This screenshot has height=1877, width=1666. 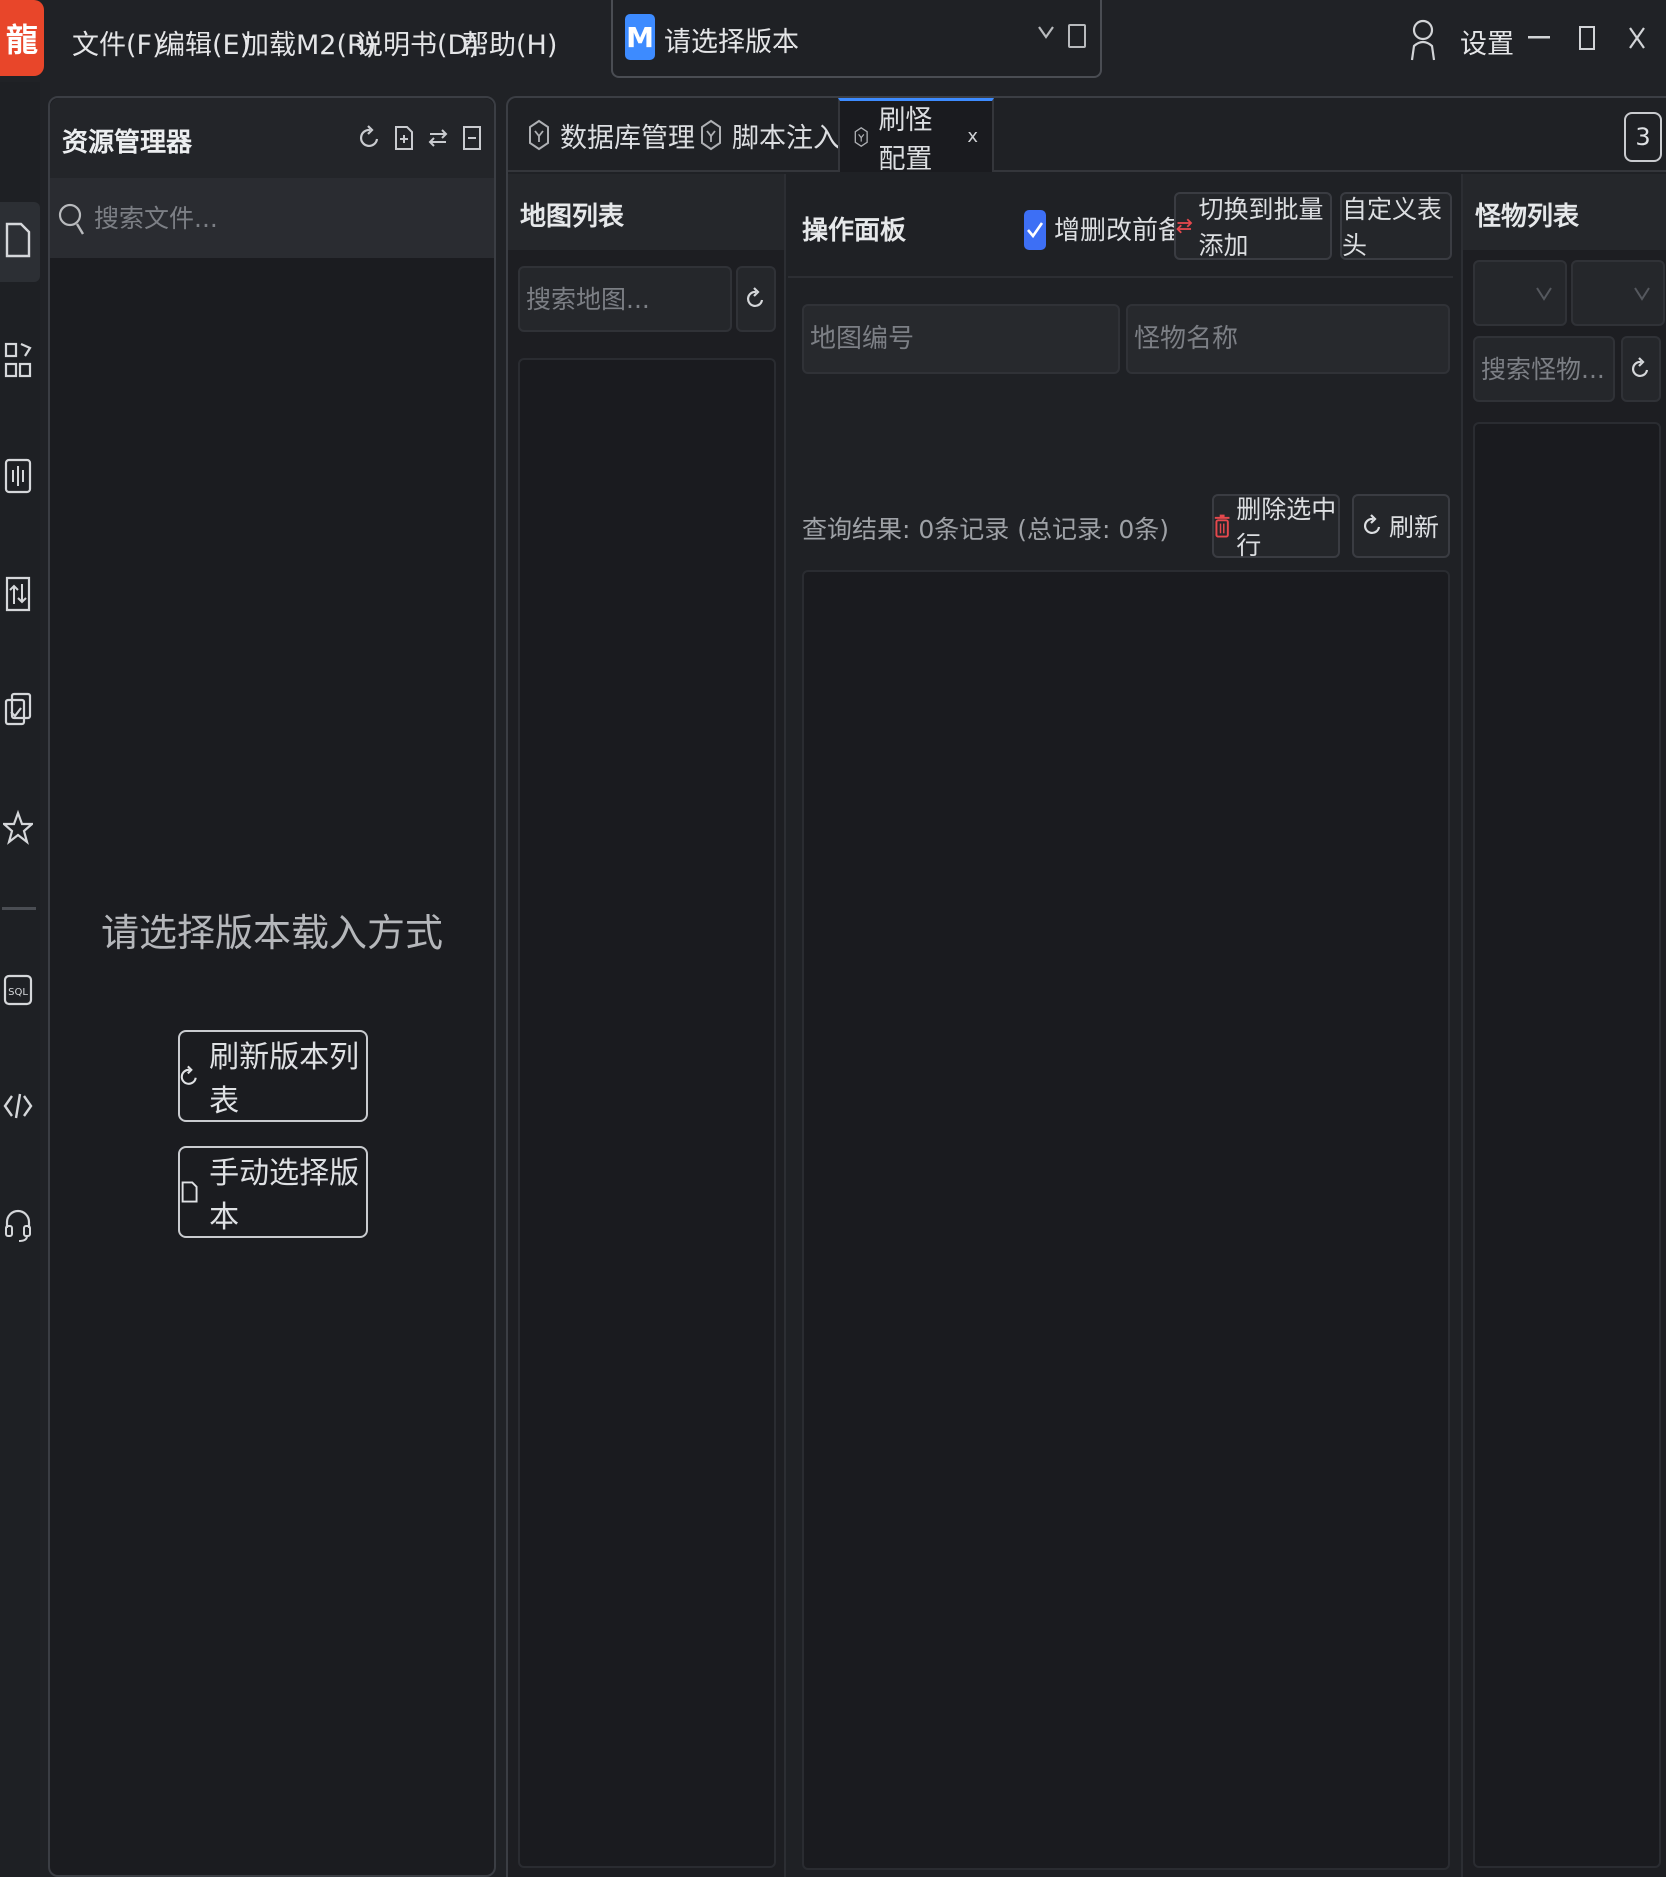 What do you see at coordinates (284, 218) in the screenshot?
I see `search-input` at bounding box center [284, 218].